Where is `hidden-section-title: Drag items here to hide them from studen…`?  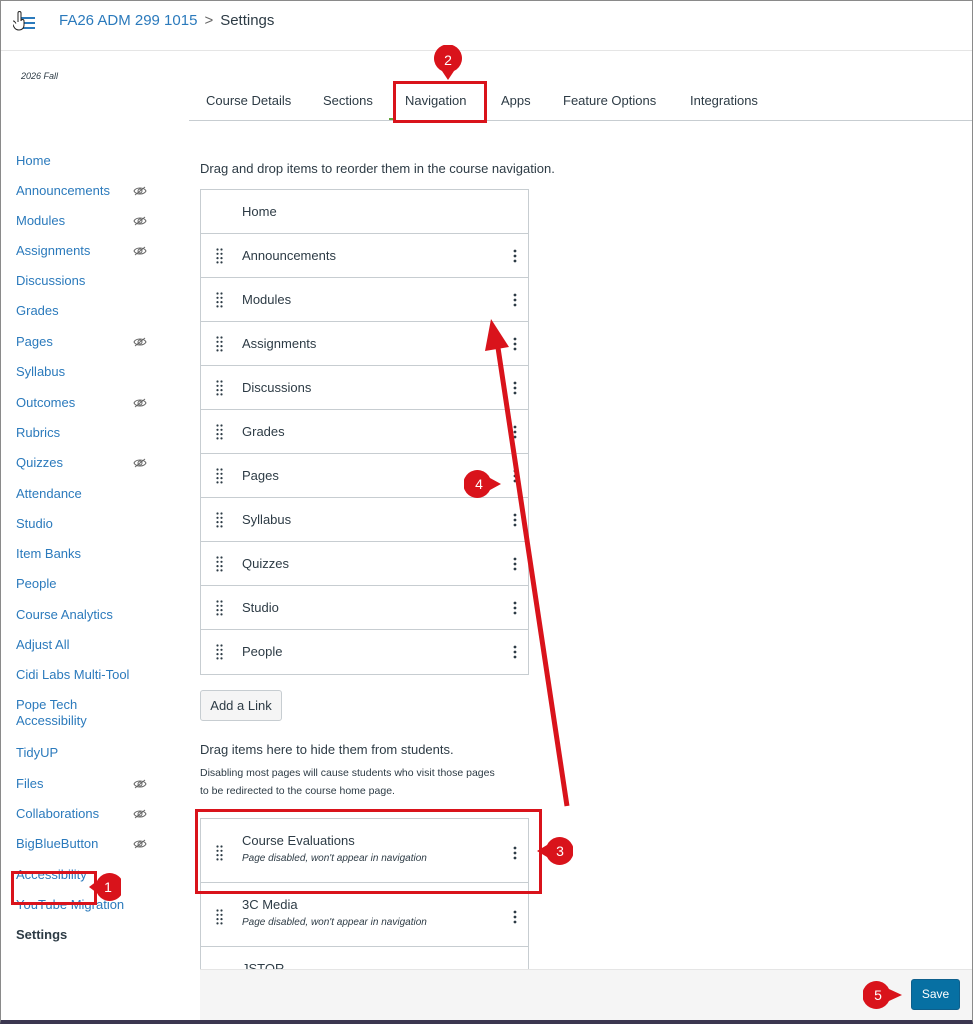 hidden-section-title: Drag items here to hide them from studen… is located at coordinates (327, 749).